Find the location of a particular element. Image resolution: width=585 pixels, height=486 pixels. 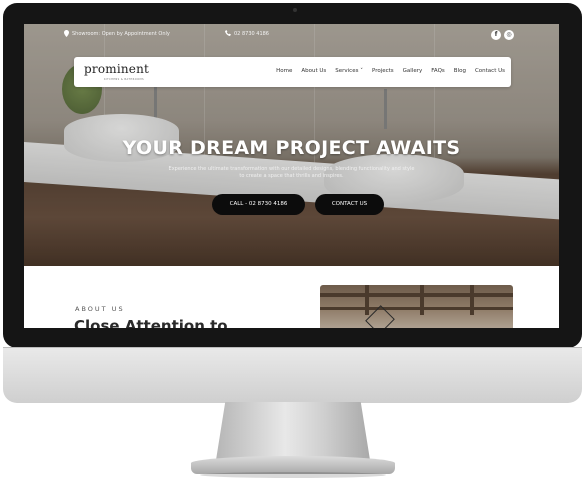

facebook-icon: f is located at coordinates (496, 35).